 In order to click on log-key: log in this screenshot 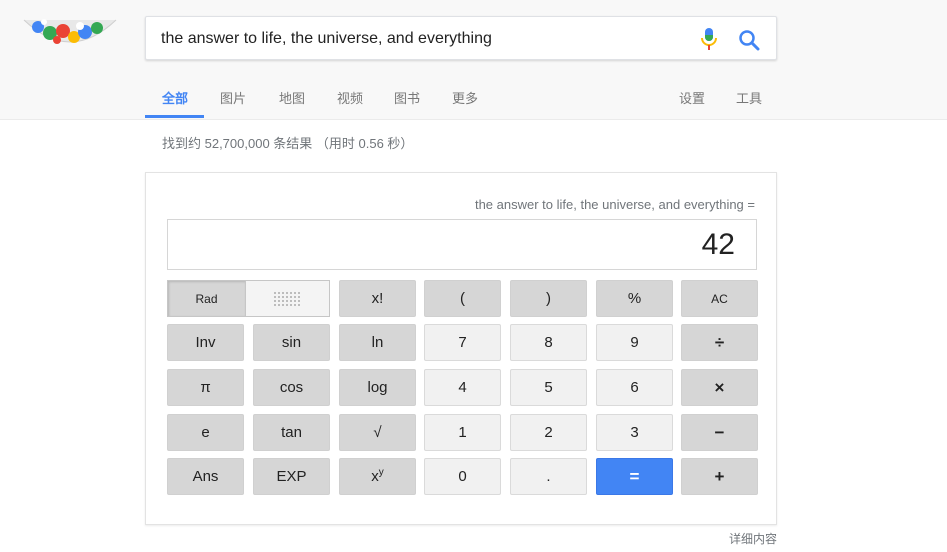, I will do `click(377, 387)`.